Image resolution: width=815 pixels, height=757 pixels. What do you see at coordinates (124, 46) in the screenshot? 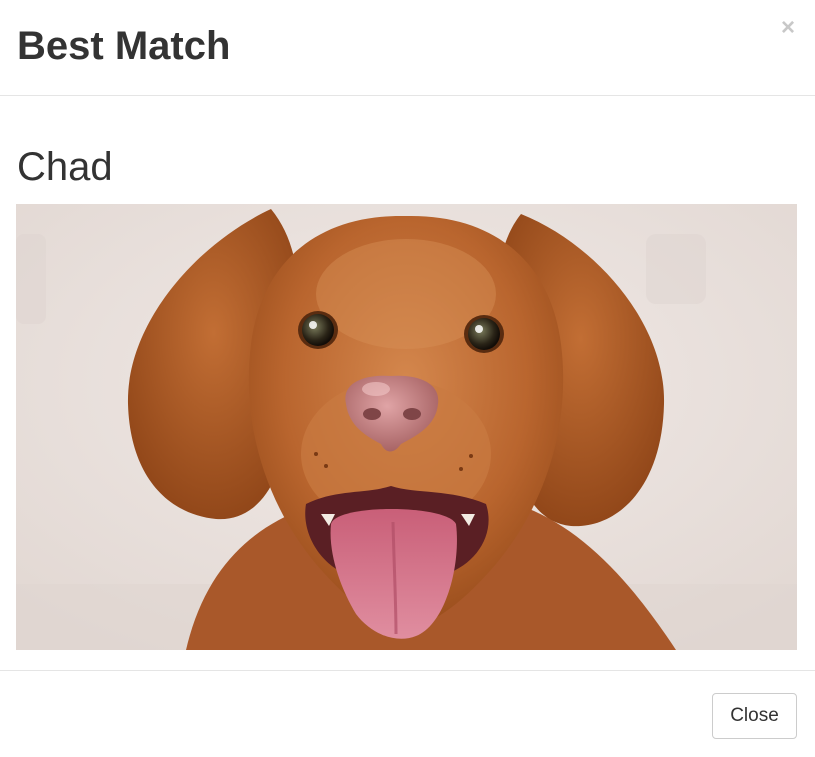
I see `modal-title: Best Match` at bounding box center [124, 46].